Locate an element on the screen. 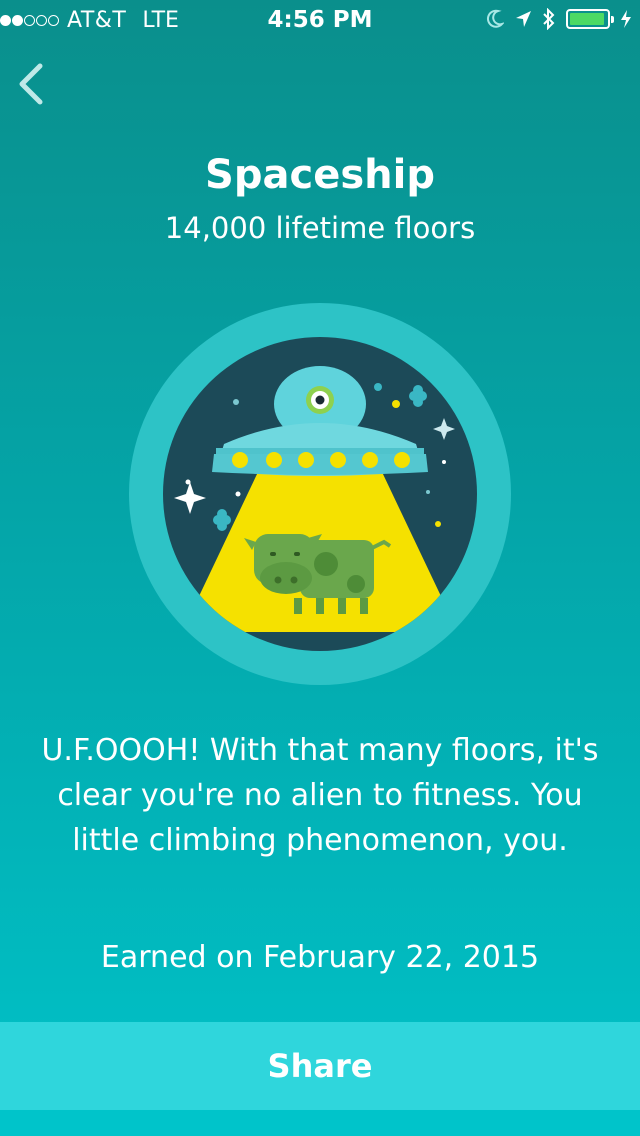  bluetooth-icon is located at coordinates (549, 19).